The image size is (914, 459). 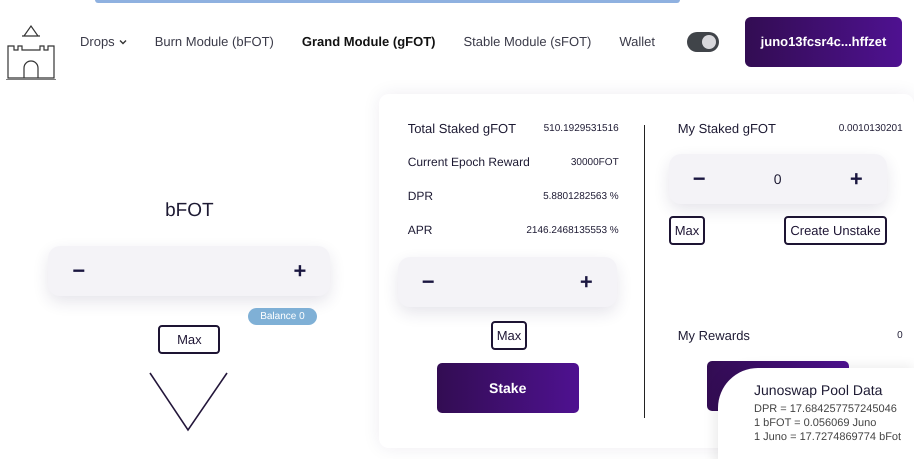 I want to click on nav-link: Wallet, so click(x=637, y=41).